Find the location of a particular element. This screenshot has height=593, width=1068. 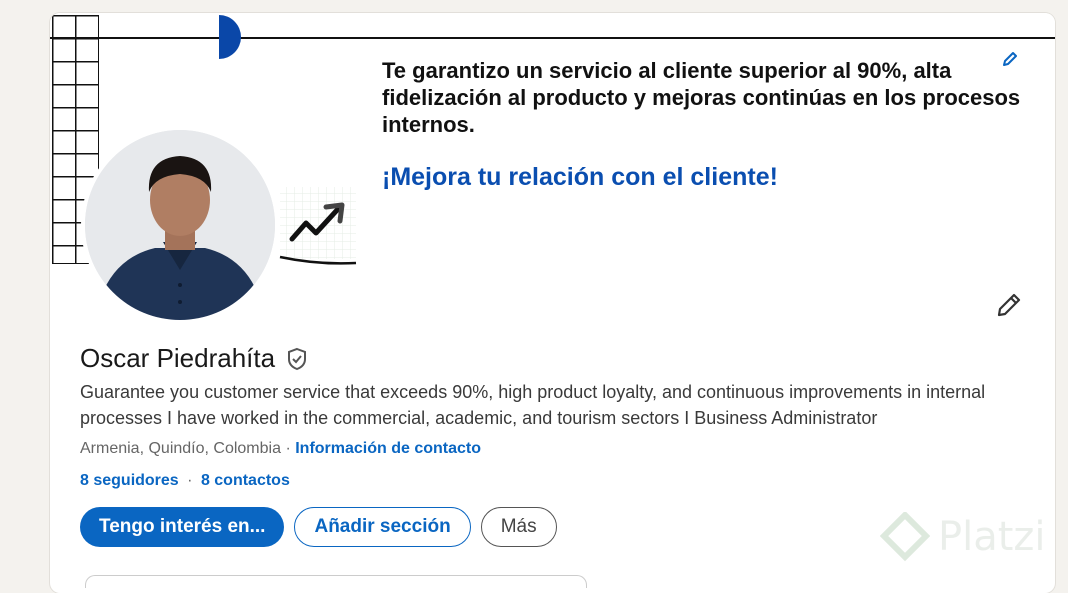

profile-location: Armenia, Quindío, Colombia is located at coordinates (180, 448).